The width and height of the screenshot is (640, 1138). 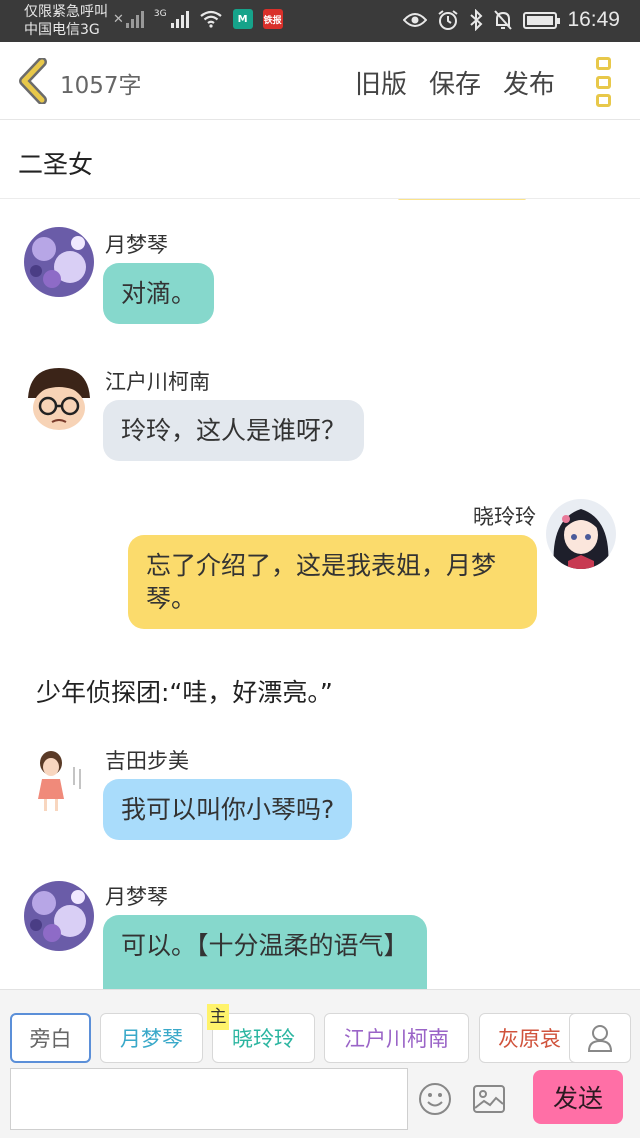 What do you see at coordinates (320, 81) in the screenshot?
I see `editor-toolbar: 1057字 旧版 保存 发布` at bounding box center [320, 81].